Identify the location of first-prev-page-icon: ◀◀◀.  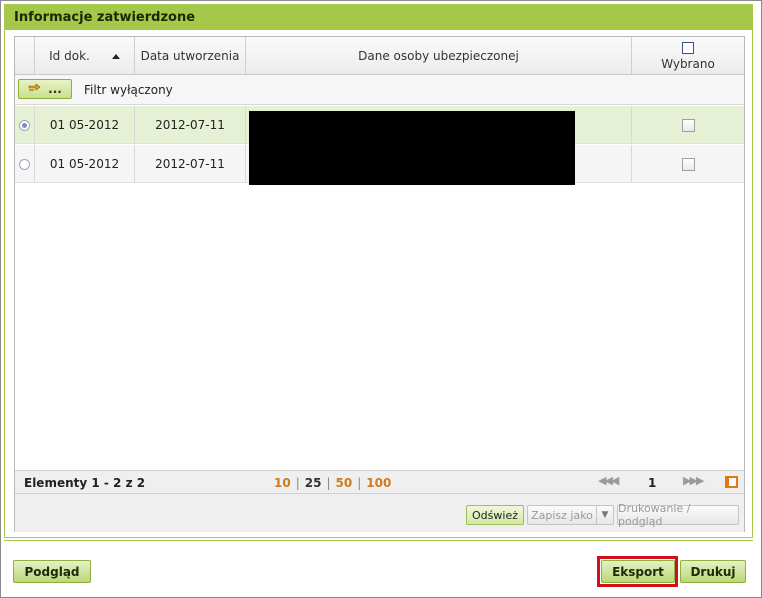
(608, 480).